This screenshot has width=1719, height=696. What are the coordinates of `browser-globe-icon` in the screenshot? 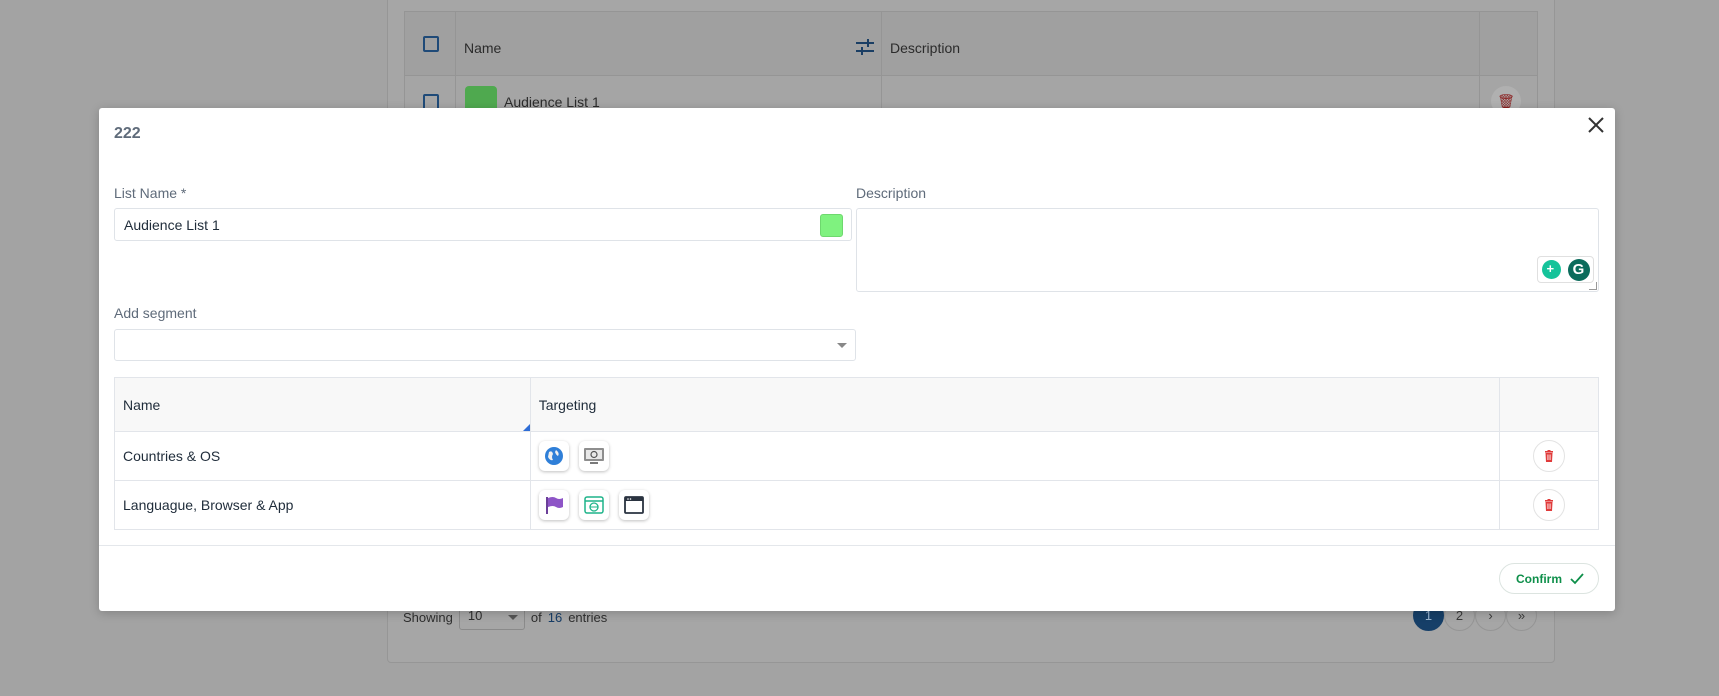 It's located at (593, 505).